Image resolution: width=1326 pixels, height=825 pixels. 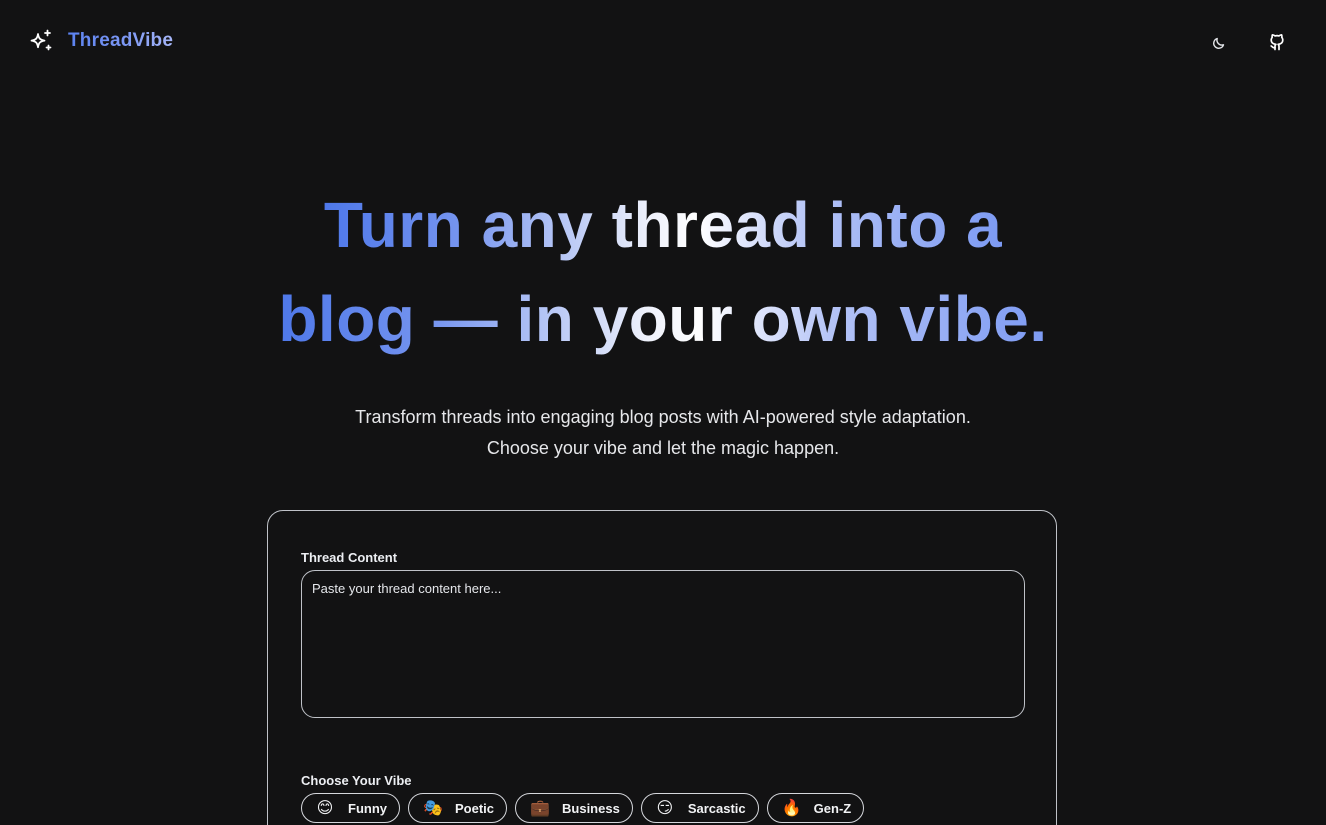 I want to click on vibe-button-funny: 😊 Funny, so click(x=350, y=808).